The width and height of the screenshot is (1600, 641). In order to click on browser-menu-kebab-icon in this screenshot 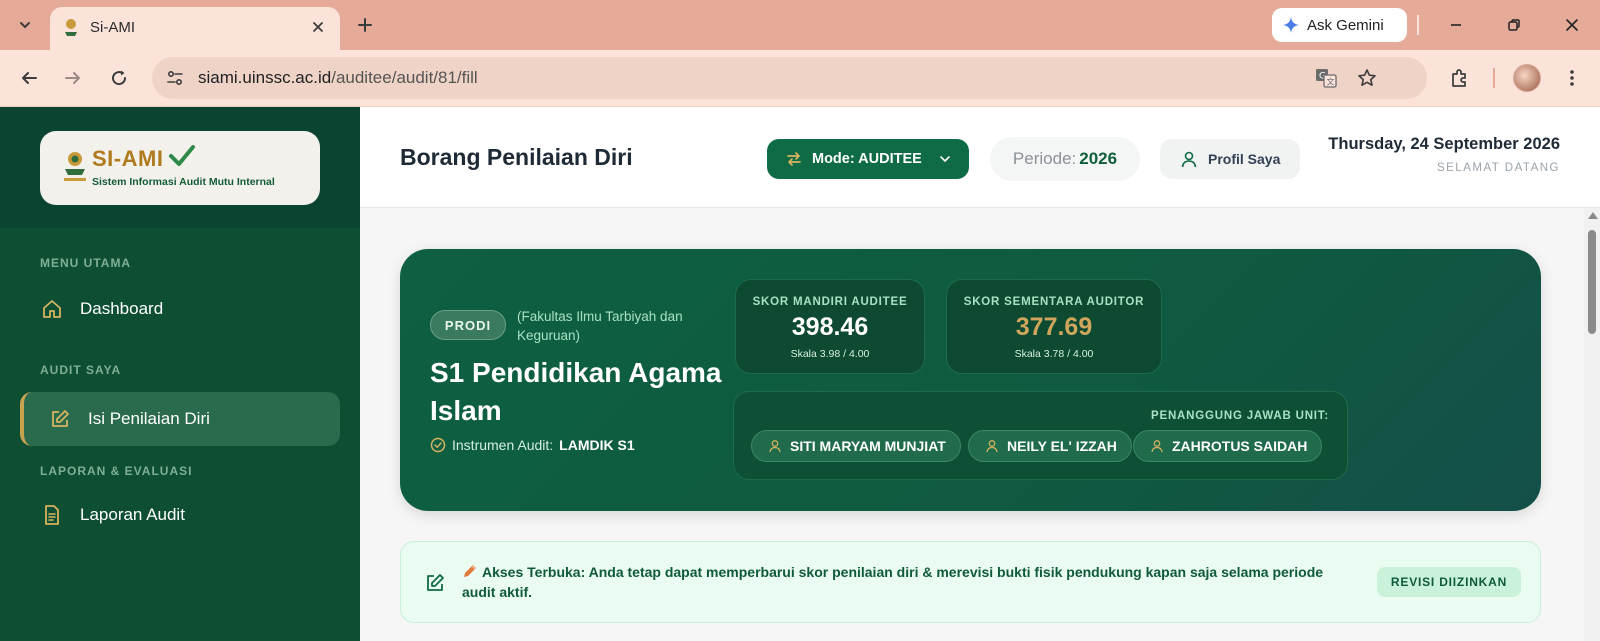, I will do `click(1572, 78)`.